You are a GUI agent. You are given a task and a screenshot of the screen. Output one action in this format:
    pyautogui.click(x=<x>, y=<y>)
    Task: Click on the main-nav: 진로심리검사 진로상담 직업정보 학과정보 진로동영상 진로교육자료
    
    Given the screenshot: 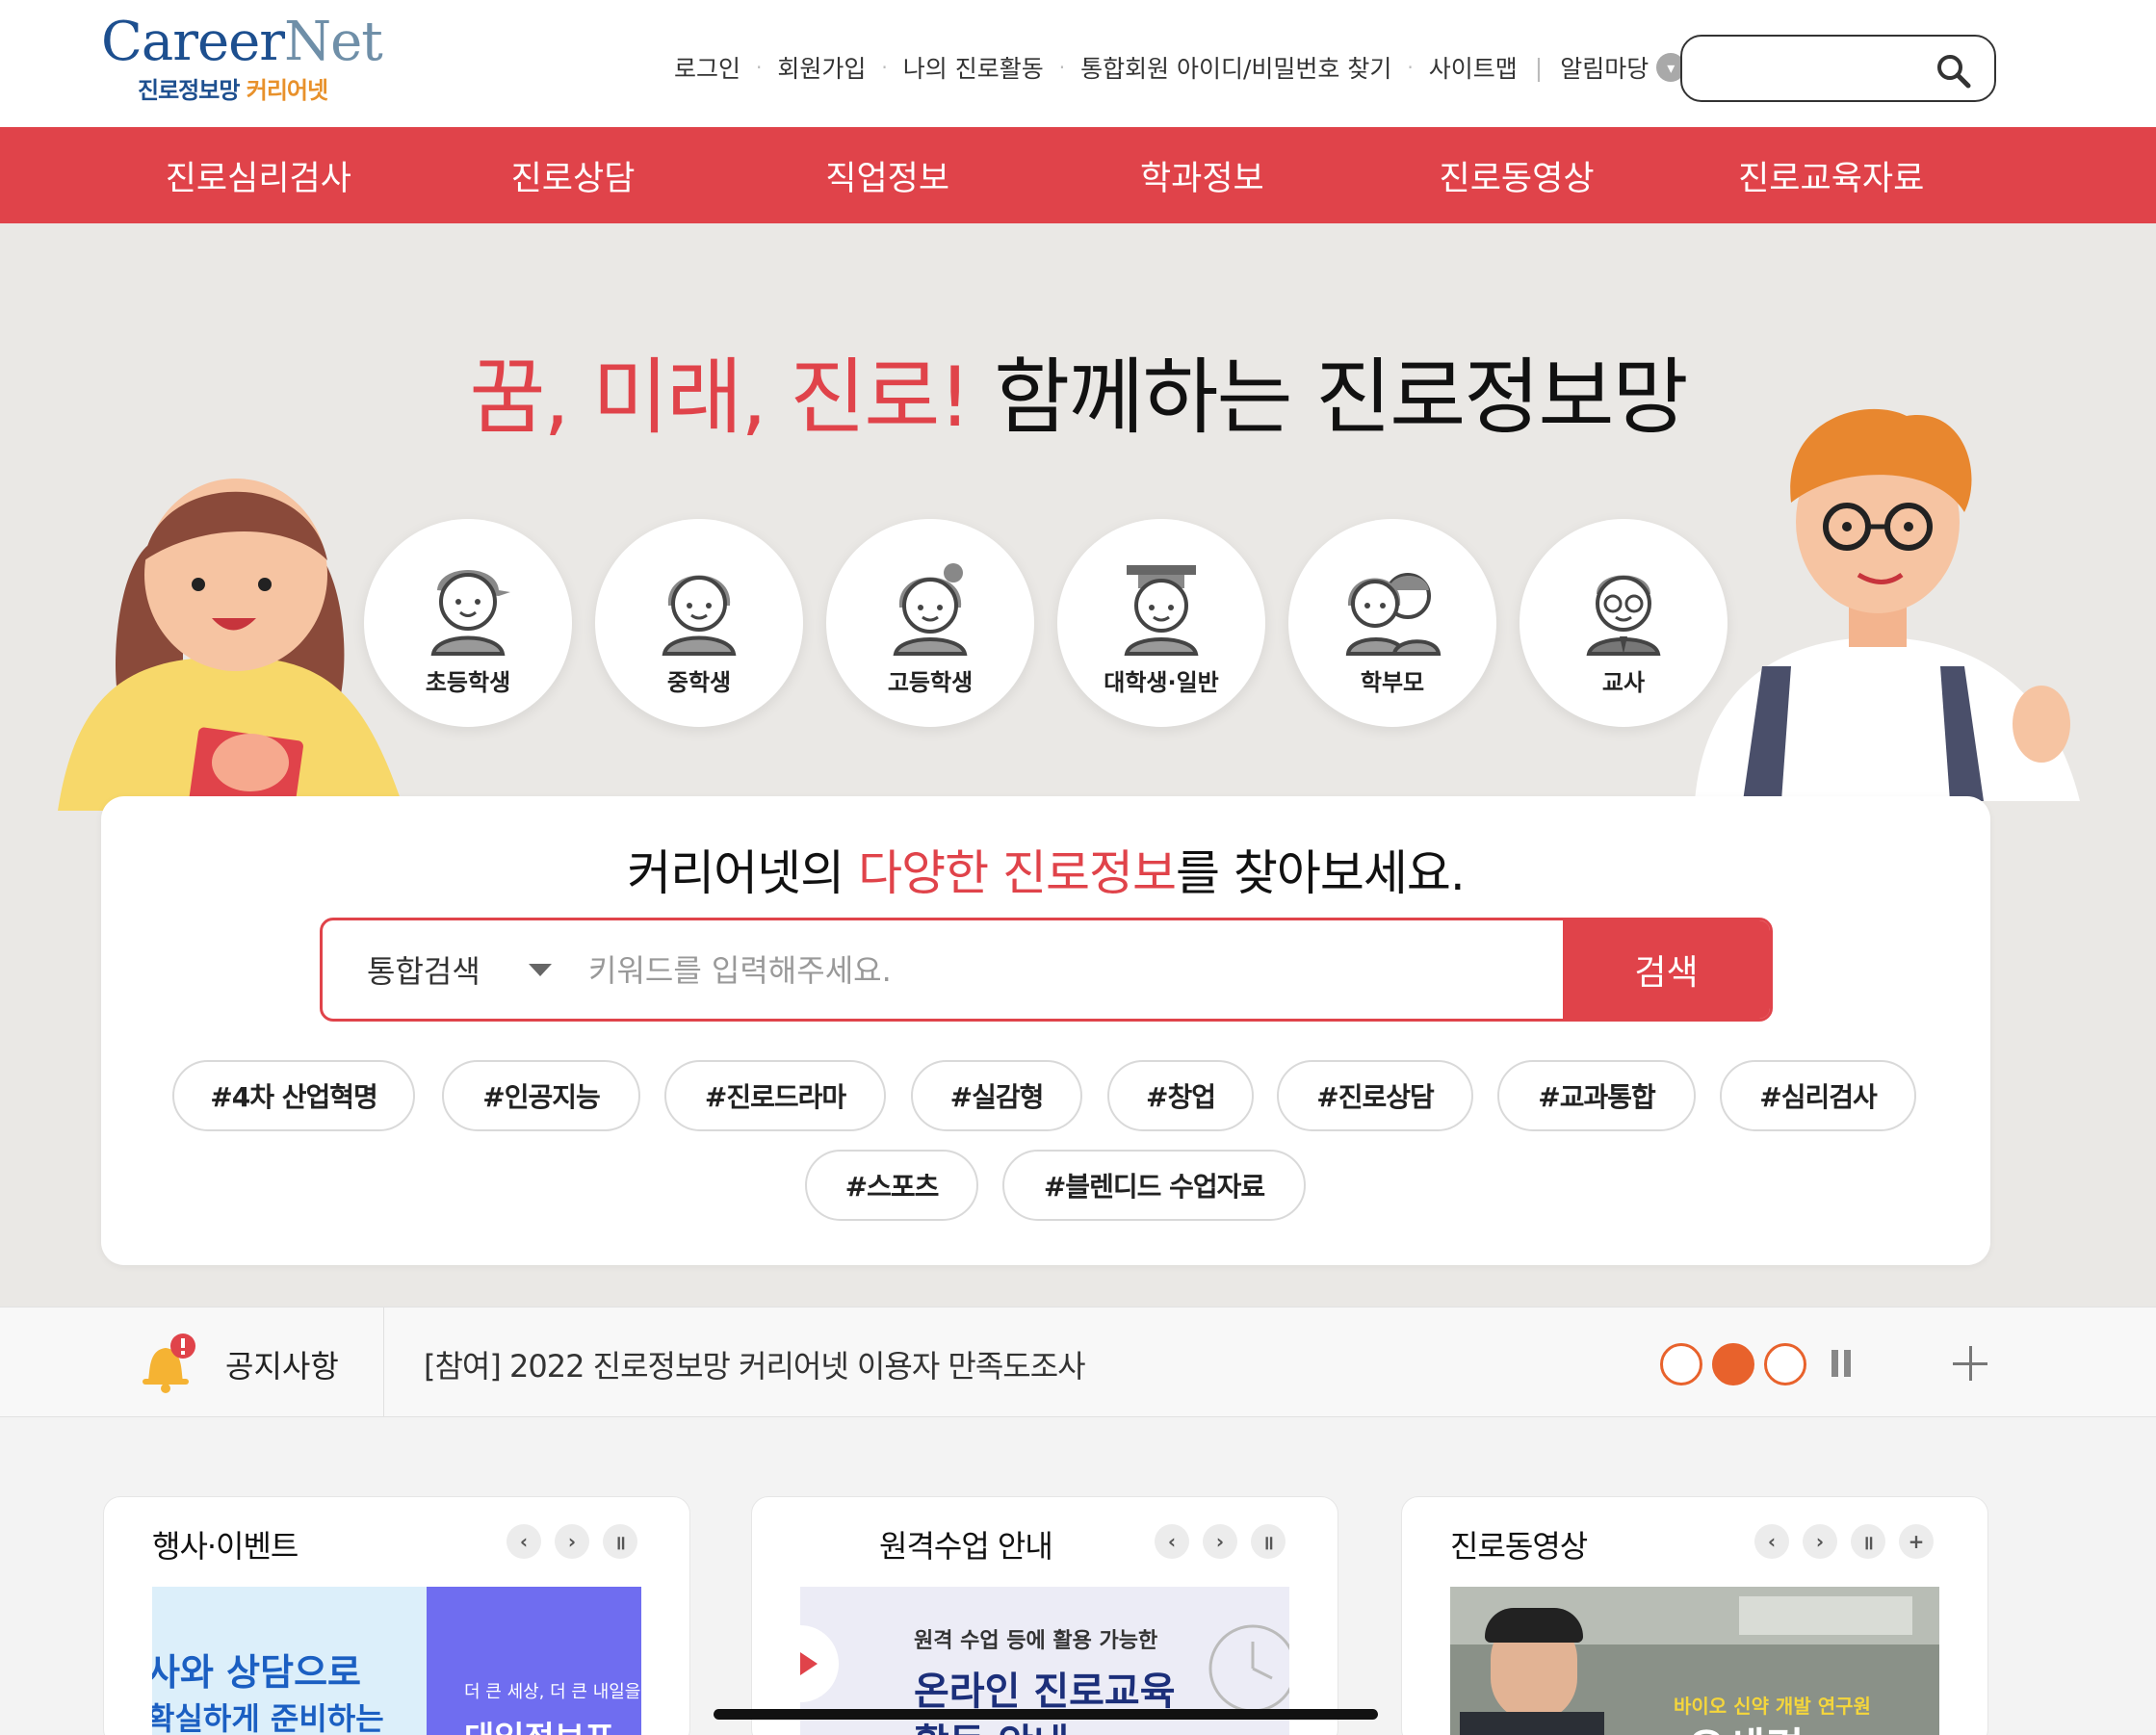 What is the action you would take?
    pyautogui.click(x=1078, y=175)
    